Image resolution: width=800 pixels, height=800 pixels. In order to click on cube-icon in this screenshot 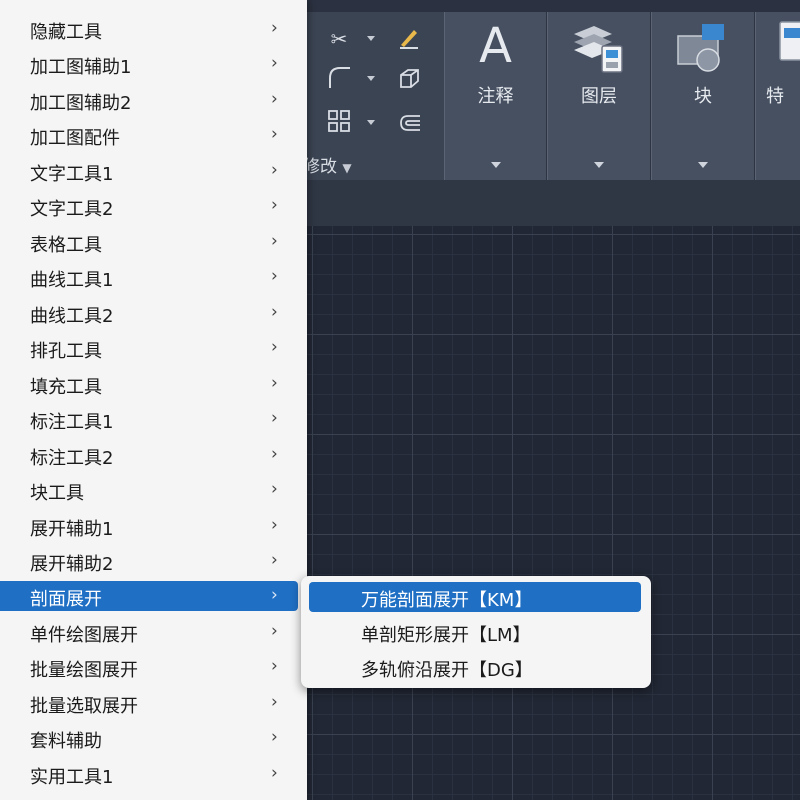, I will do `click(409, 79)`.